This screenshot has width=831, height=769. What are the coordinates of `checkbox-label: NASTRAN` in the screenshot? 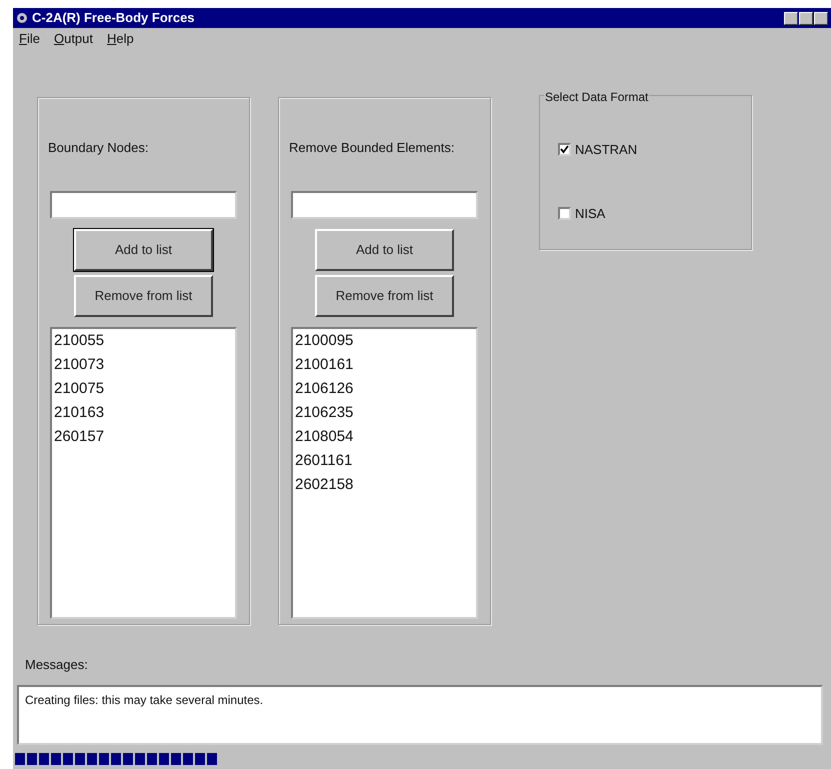 It's located at (606, 150).